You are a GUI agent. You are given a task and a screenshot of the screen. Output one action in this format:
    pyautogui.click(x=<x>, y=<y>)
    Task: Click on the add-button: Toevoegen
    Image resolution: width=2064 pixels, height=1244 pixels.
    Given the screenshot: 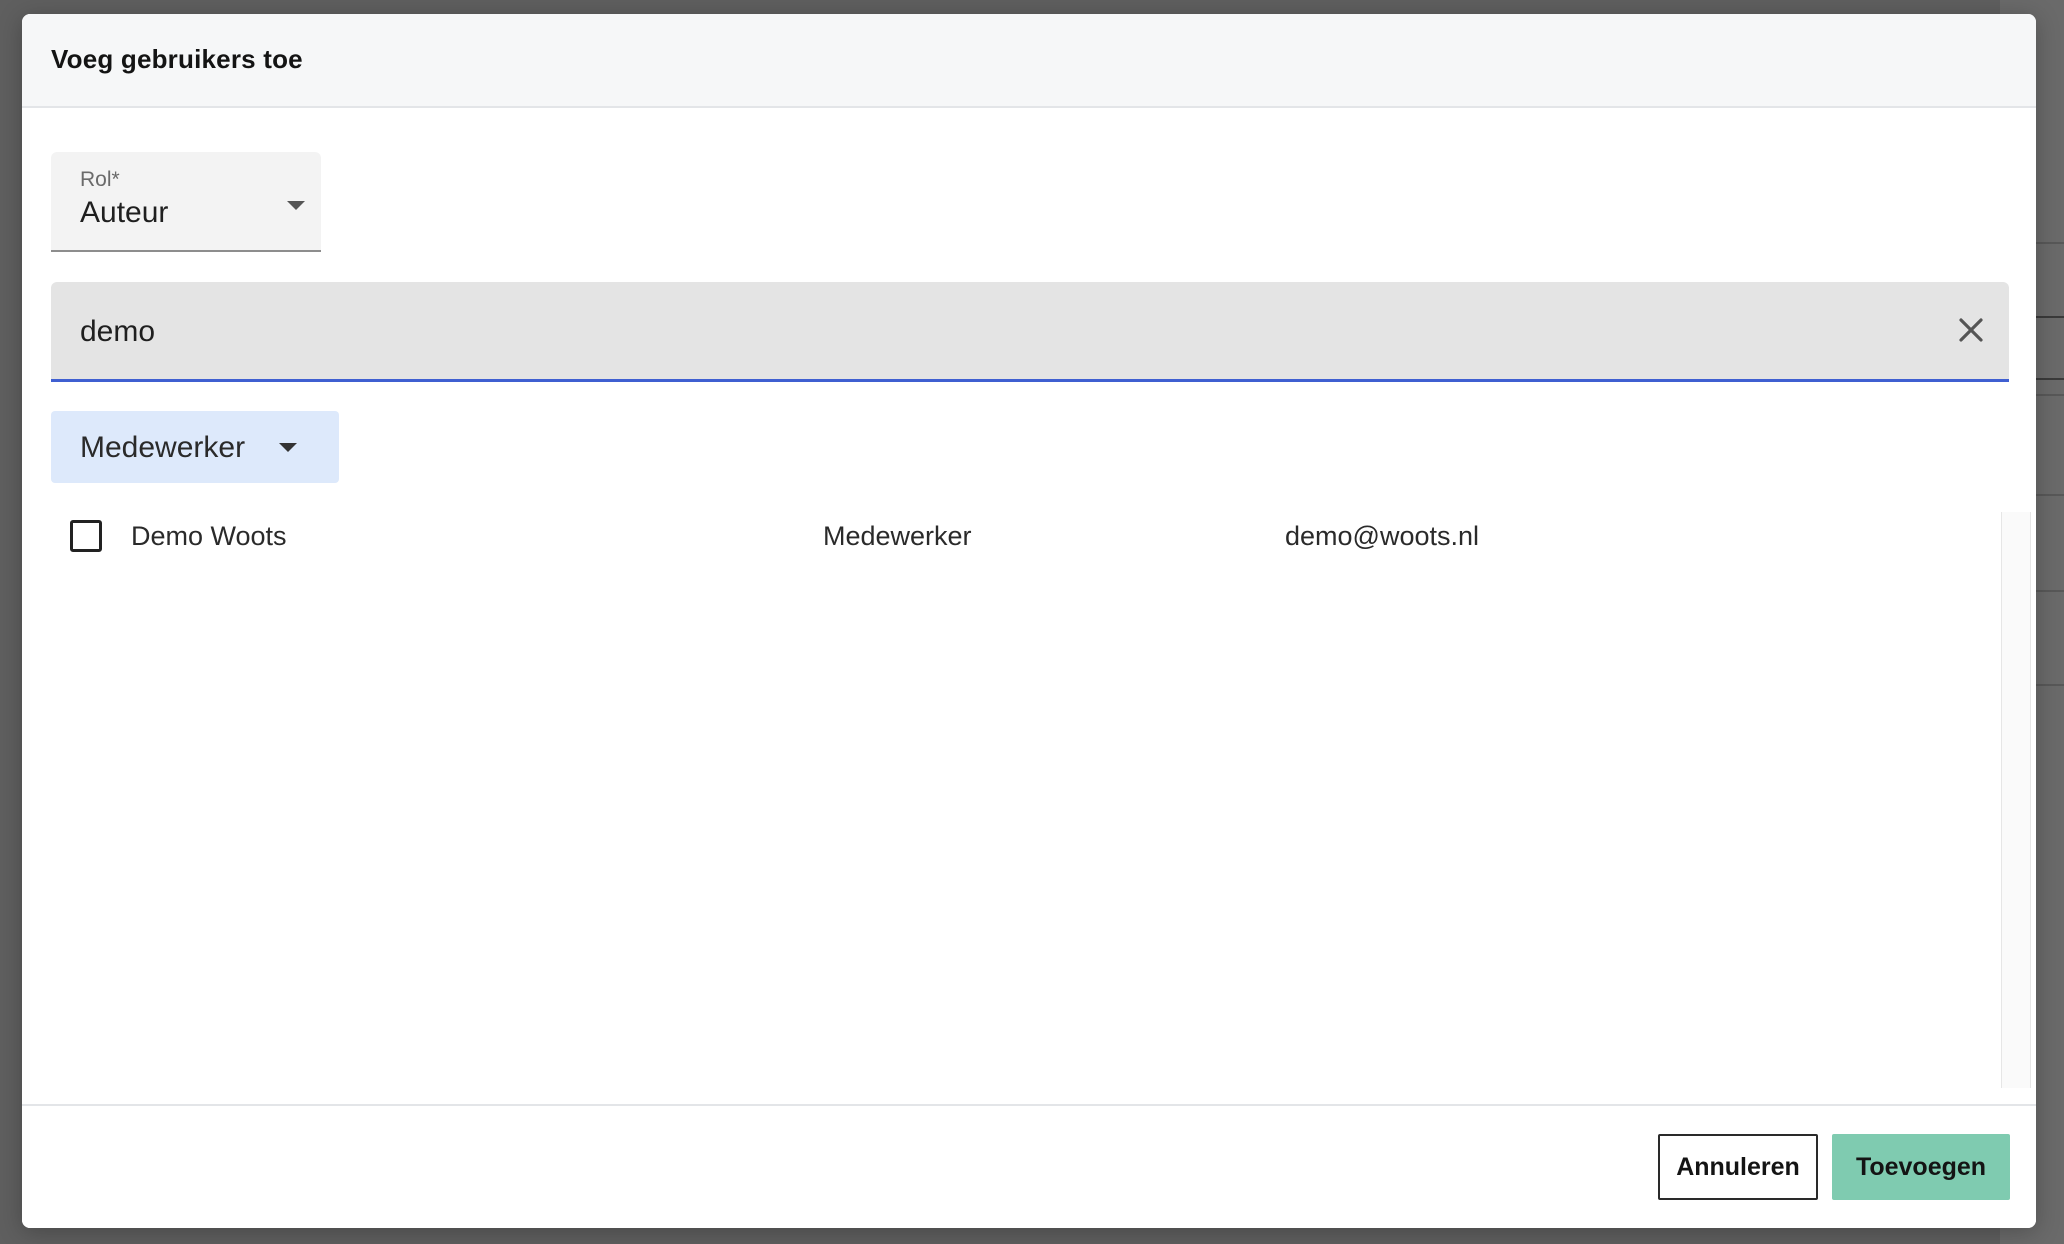 What is the action you would take?
    pyautogui.click(x=1921, y=1167)
    